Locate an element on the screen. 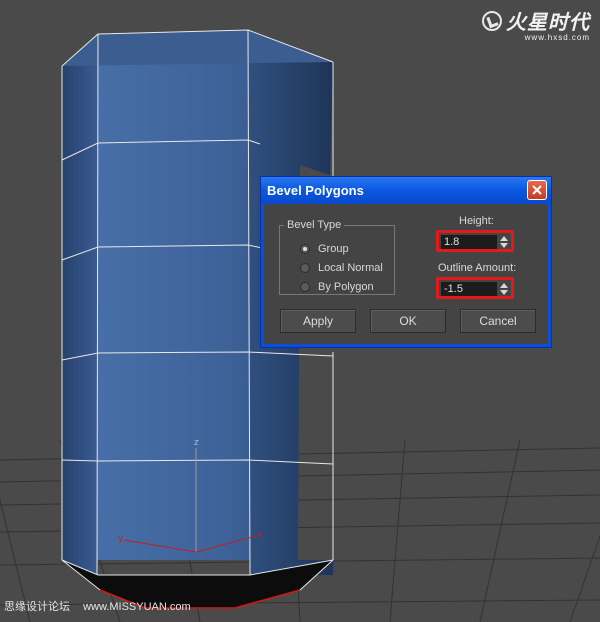  close-button is located at coordinates (537, 190).